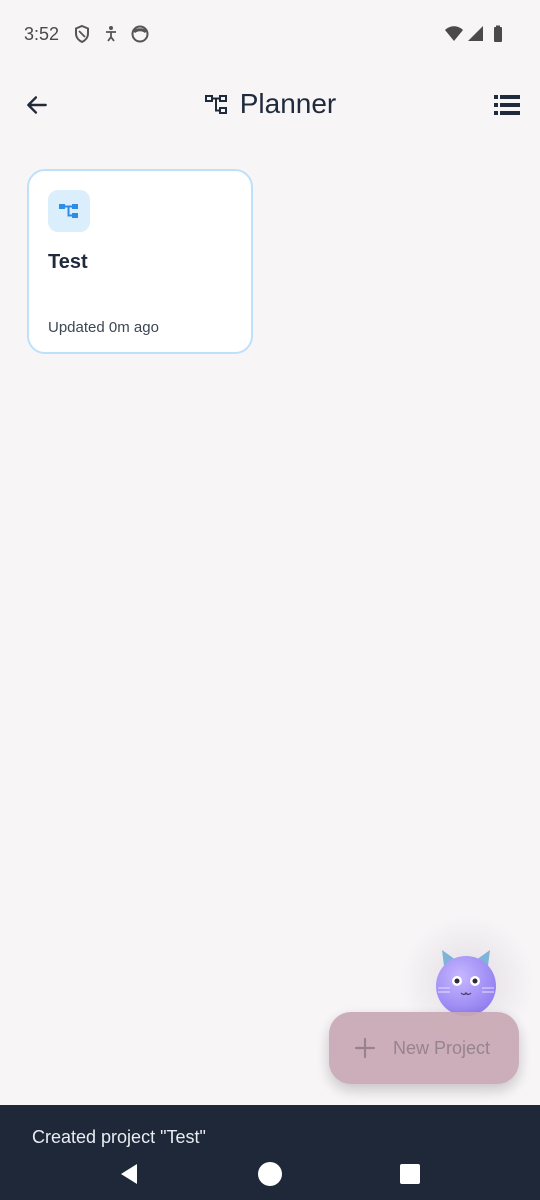 Image resolution: width=540 pixels, height=1200 pixels. I want to click on title-group: Planner, so click(270, 105).